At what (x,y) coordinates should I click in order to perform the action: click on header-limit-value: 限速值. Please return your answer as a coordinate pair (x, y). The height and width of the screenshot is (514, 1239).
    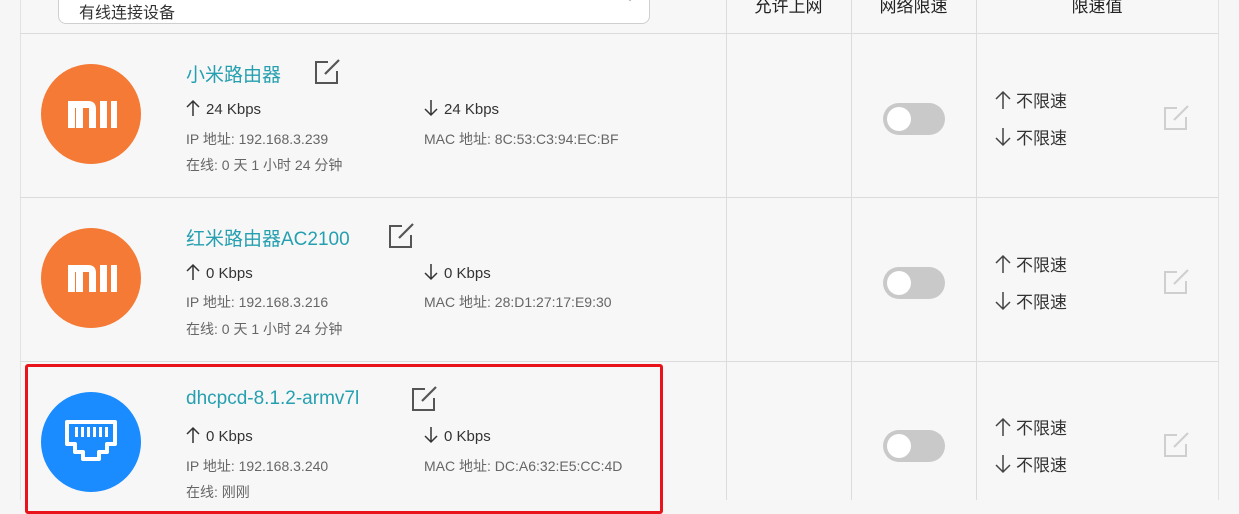
    Looking at the image, I should click on (1097, 8).